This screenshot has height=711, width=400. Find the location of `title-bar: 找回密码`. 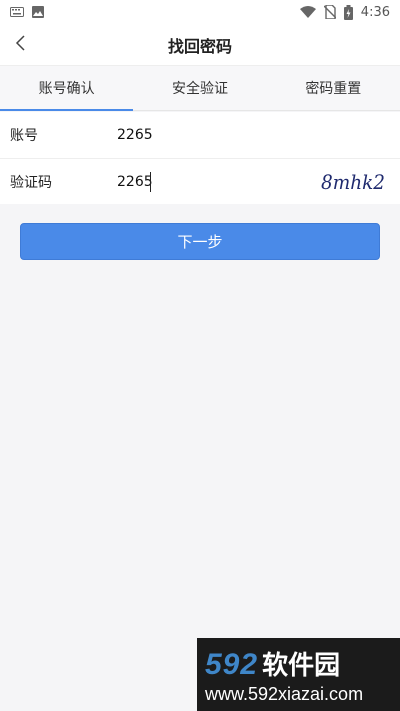

title-bar: 找回密码 is located at coordinates (200, 45).